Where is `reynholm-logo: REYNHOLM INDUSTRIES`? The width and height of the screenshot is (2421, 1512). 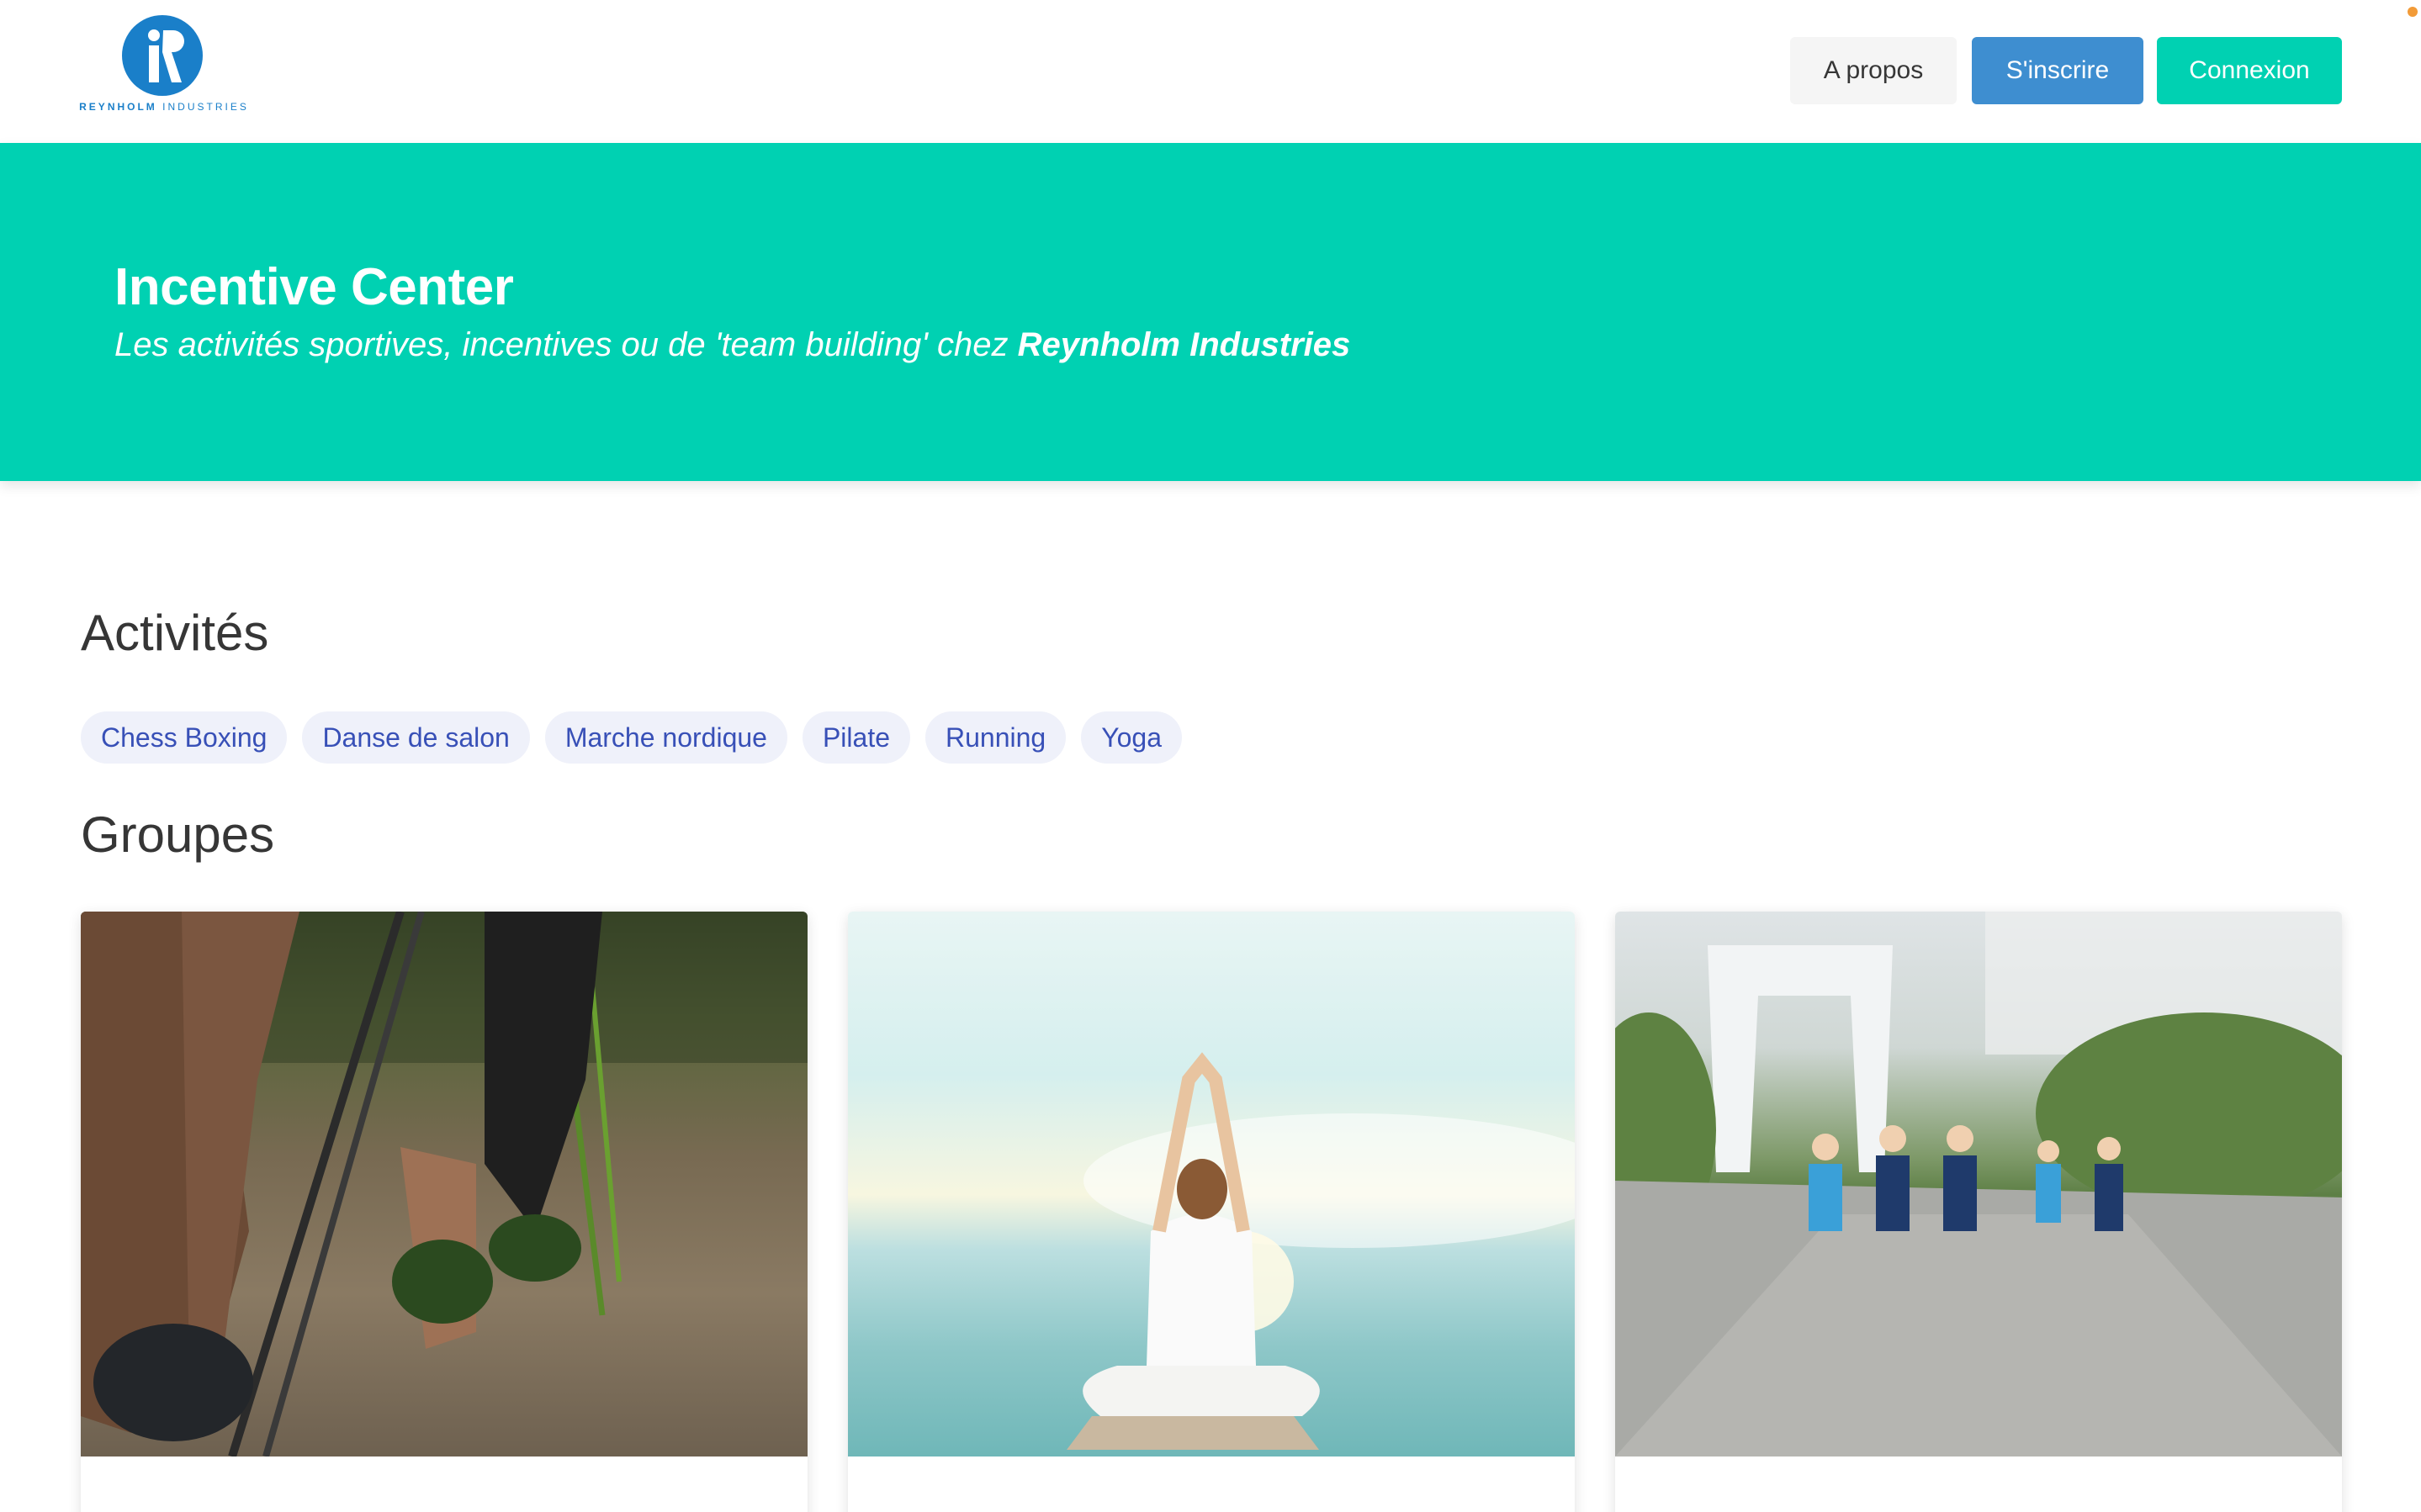 reynholm-logo: REYNHOLM INDUSTRIES is located at coordinates (164, 65).